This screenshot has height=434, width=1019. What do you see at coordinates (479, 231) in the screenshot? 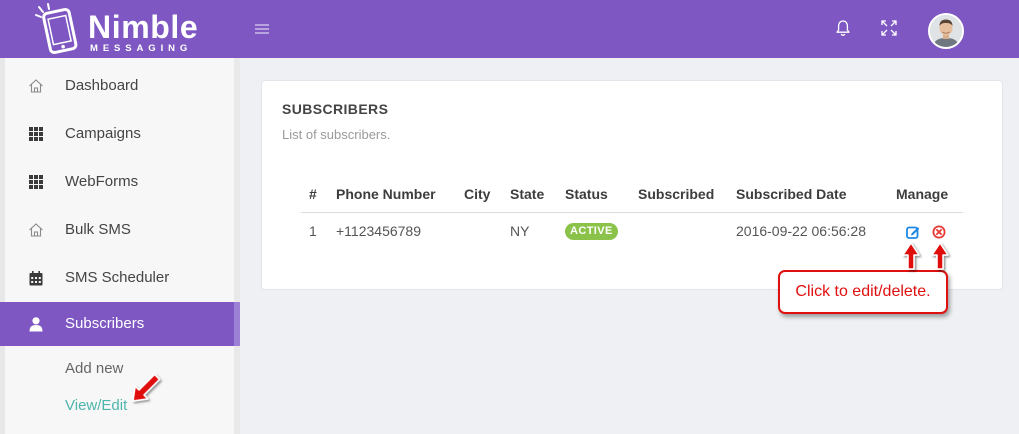
I see `city-cell` at bounding box center [479, 231].